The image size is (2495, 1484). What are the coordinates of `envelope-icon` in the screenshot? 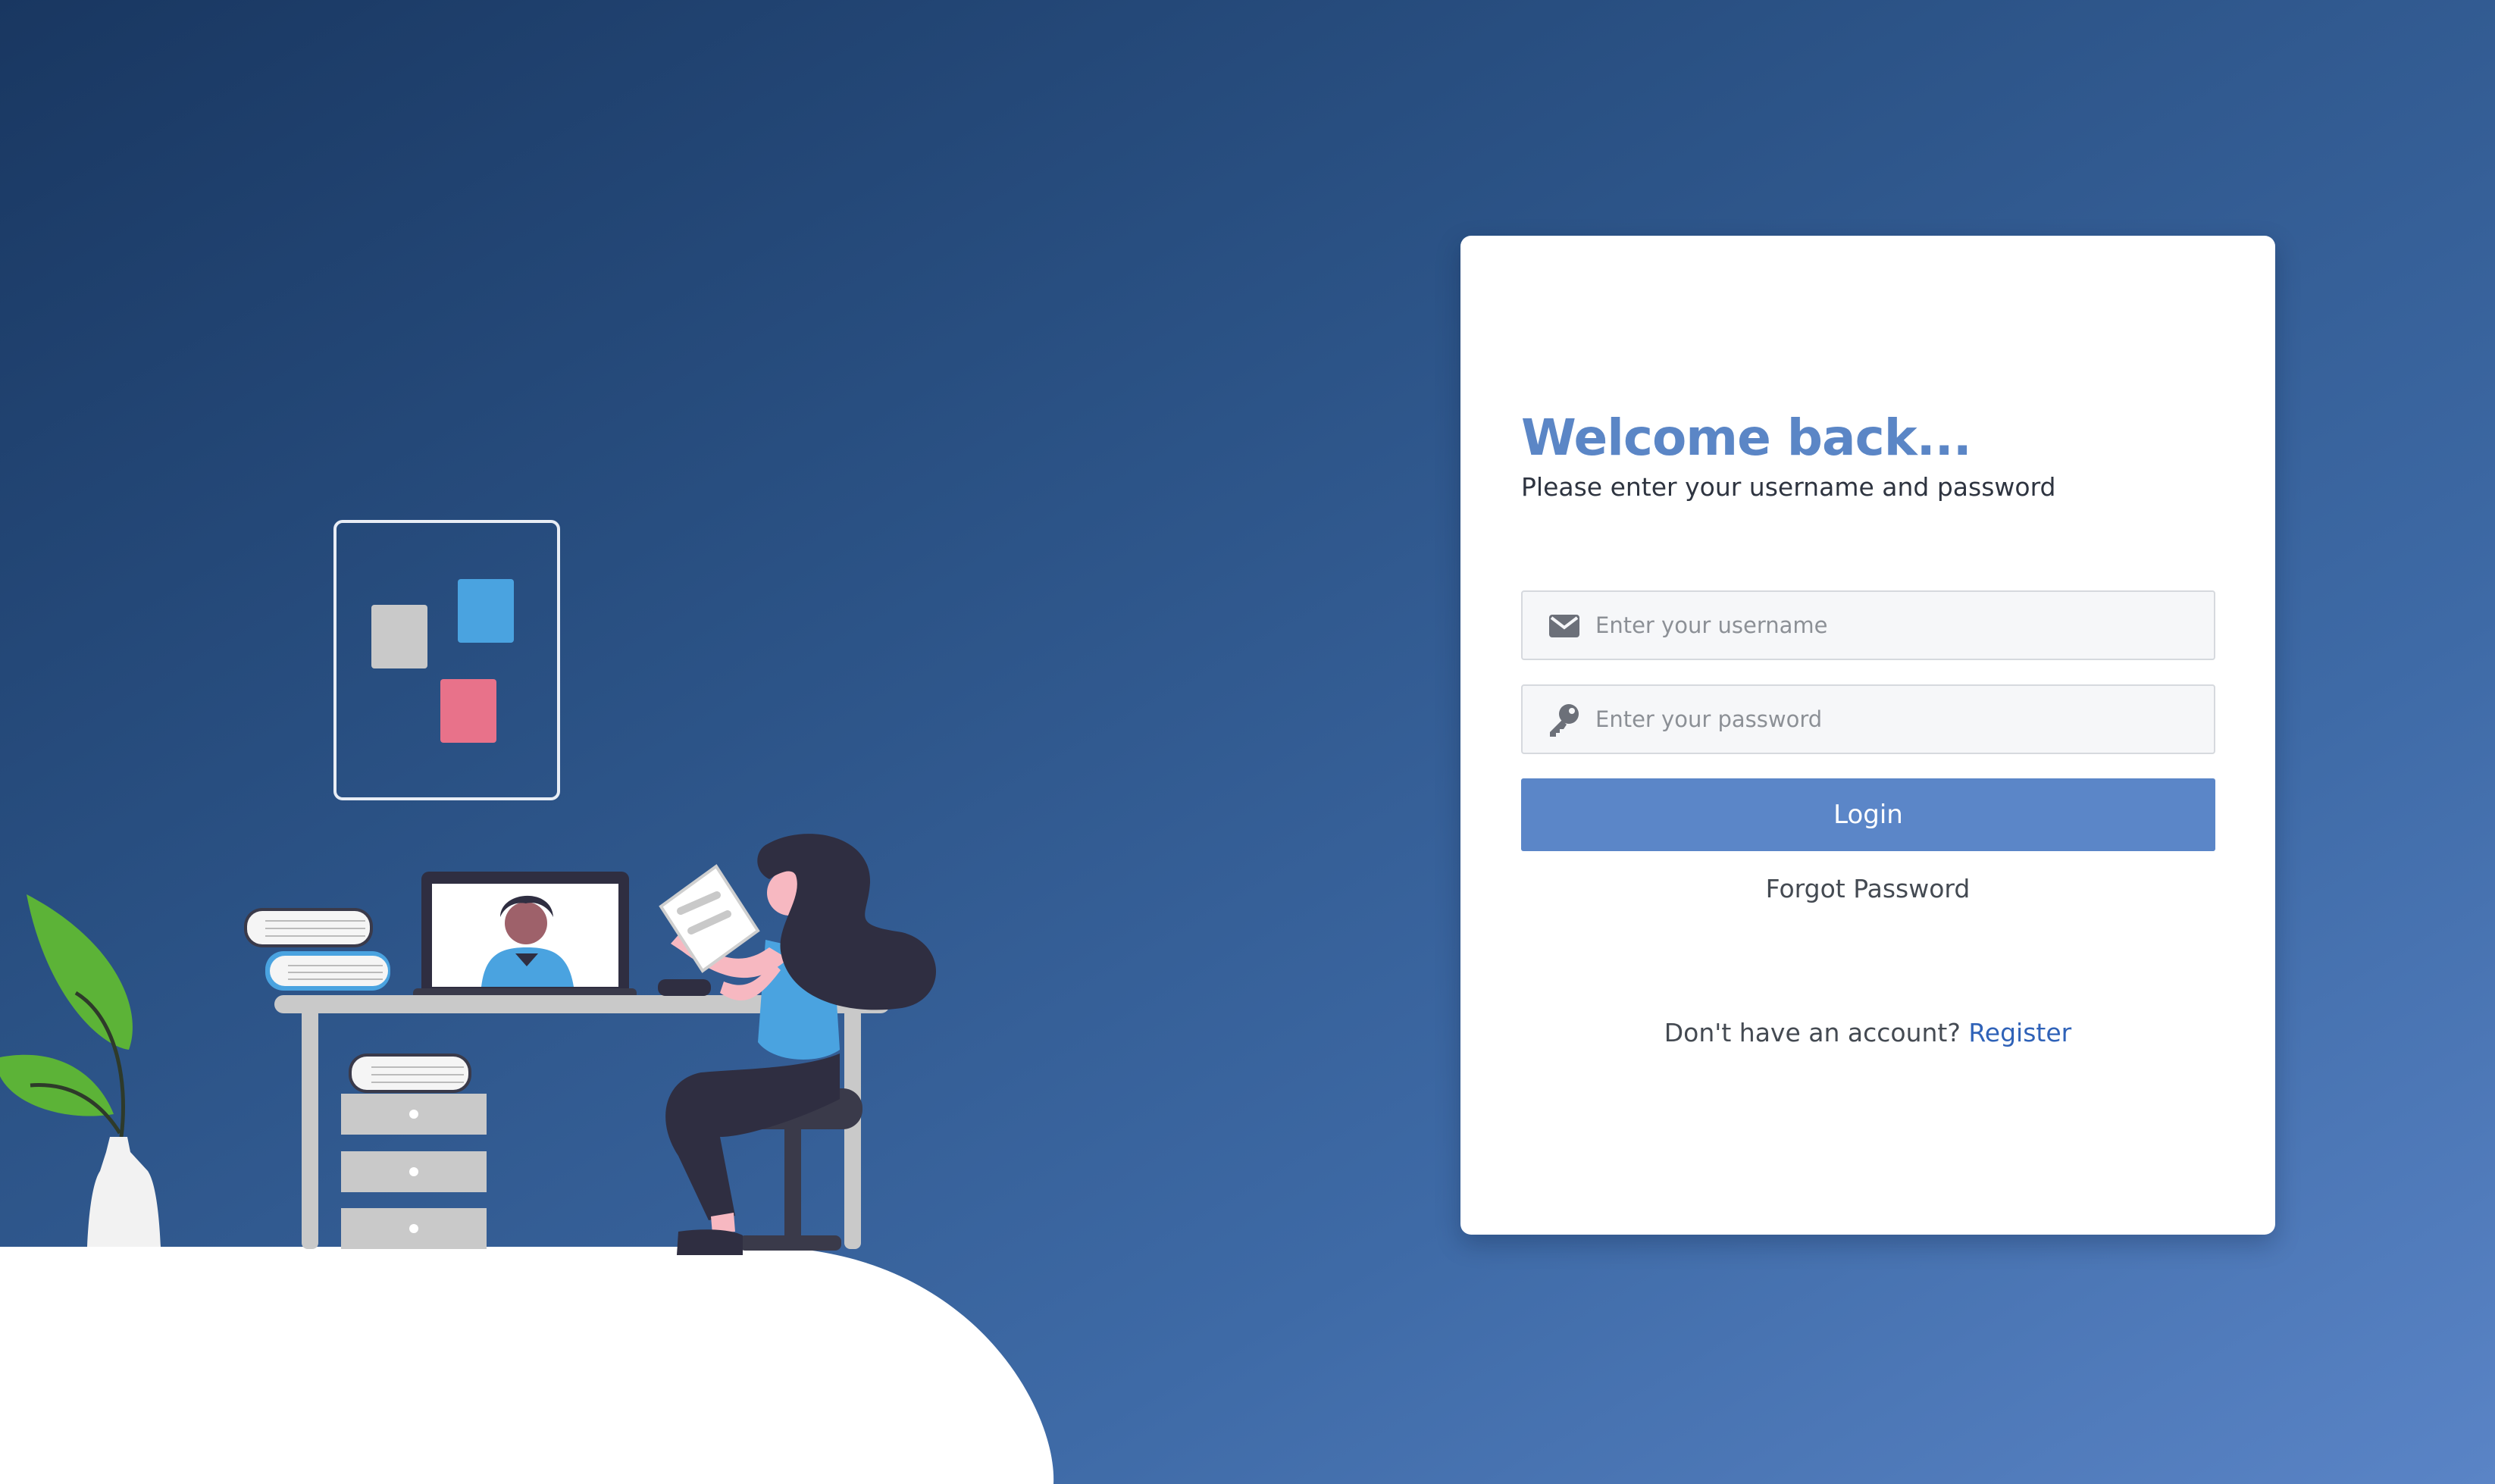 It's located at (1564, 626).